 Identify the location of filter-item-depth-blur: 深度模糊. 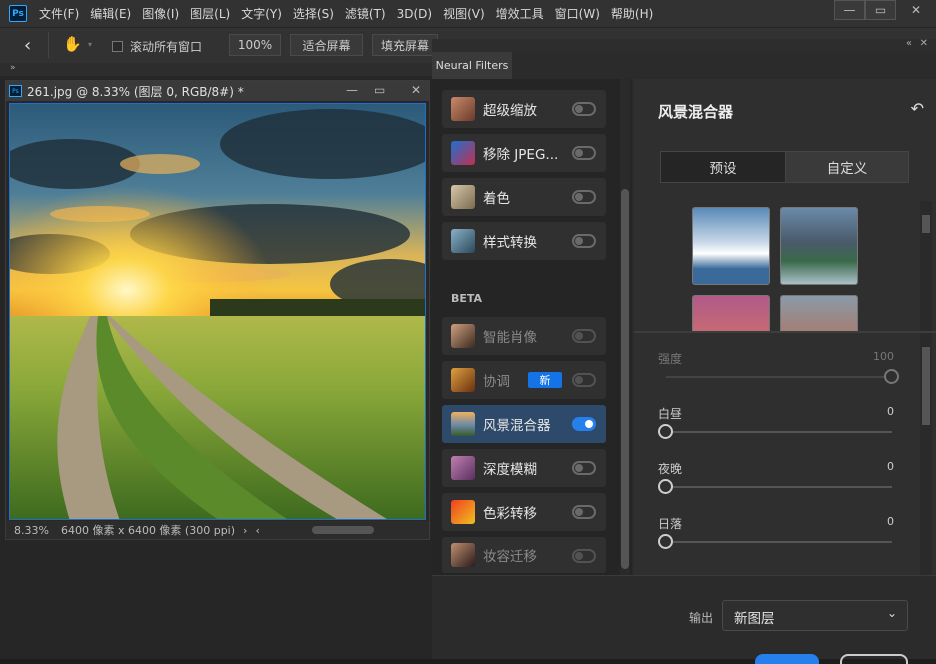
(524, 468).